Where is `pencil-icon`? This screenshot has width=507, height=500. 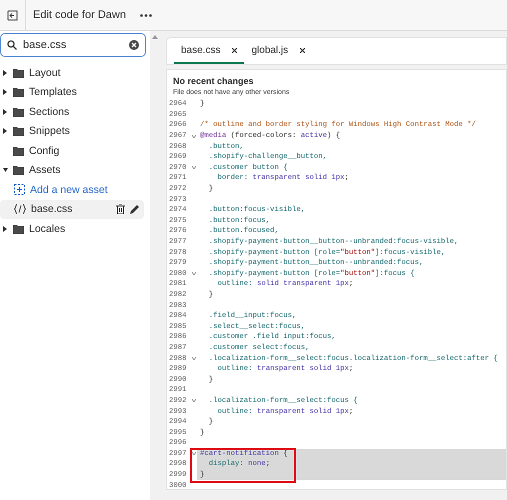 pencil-icon is located at coordinates (135, 209).